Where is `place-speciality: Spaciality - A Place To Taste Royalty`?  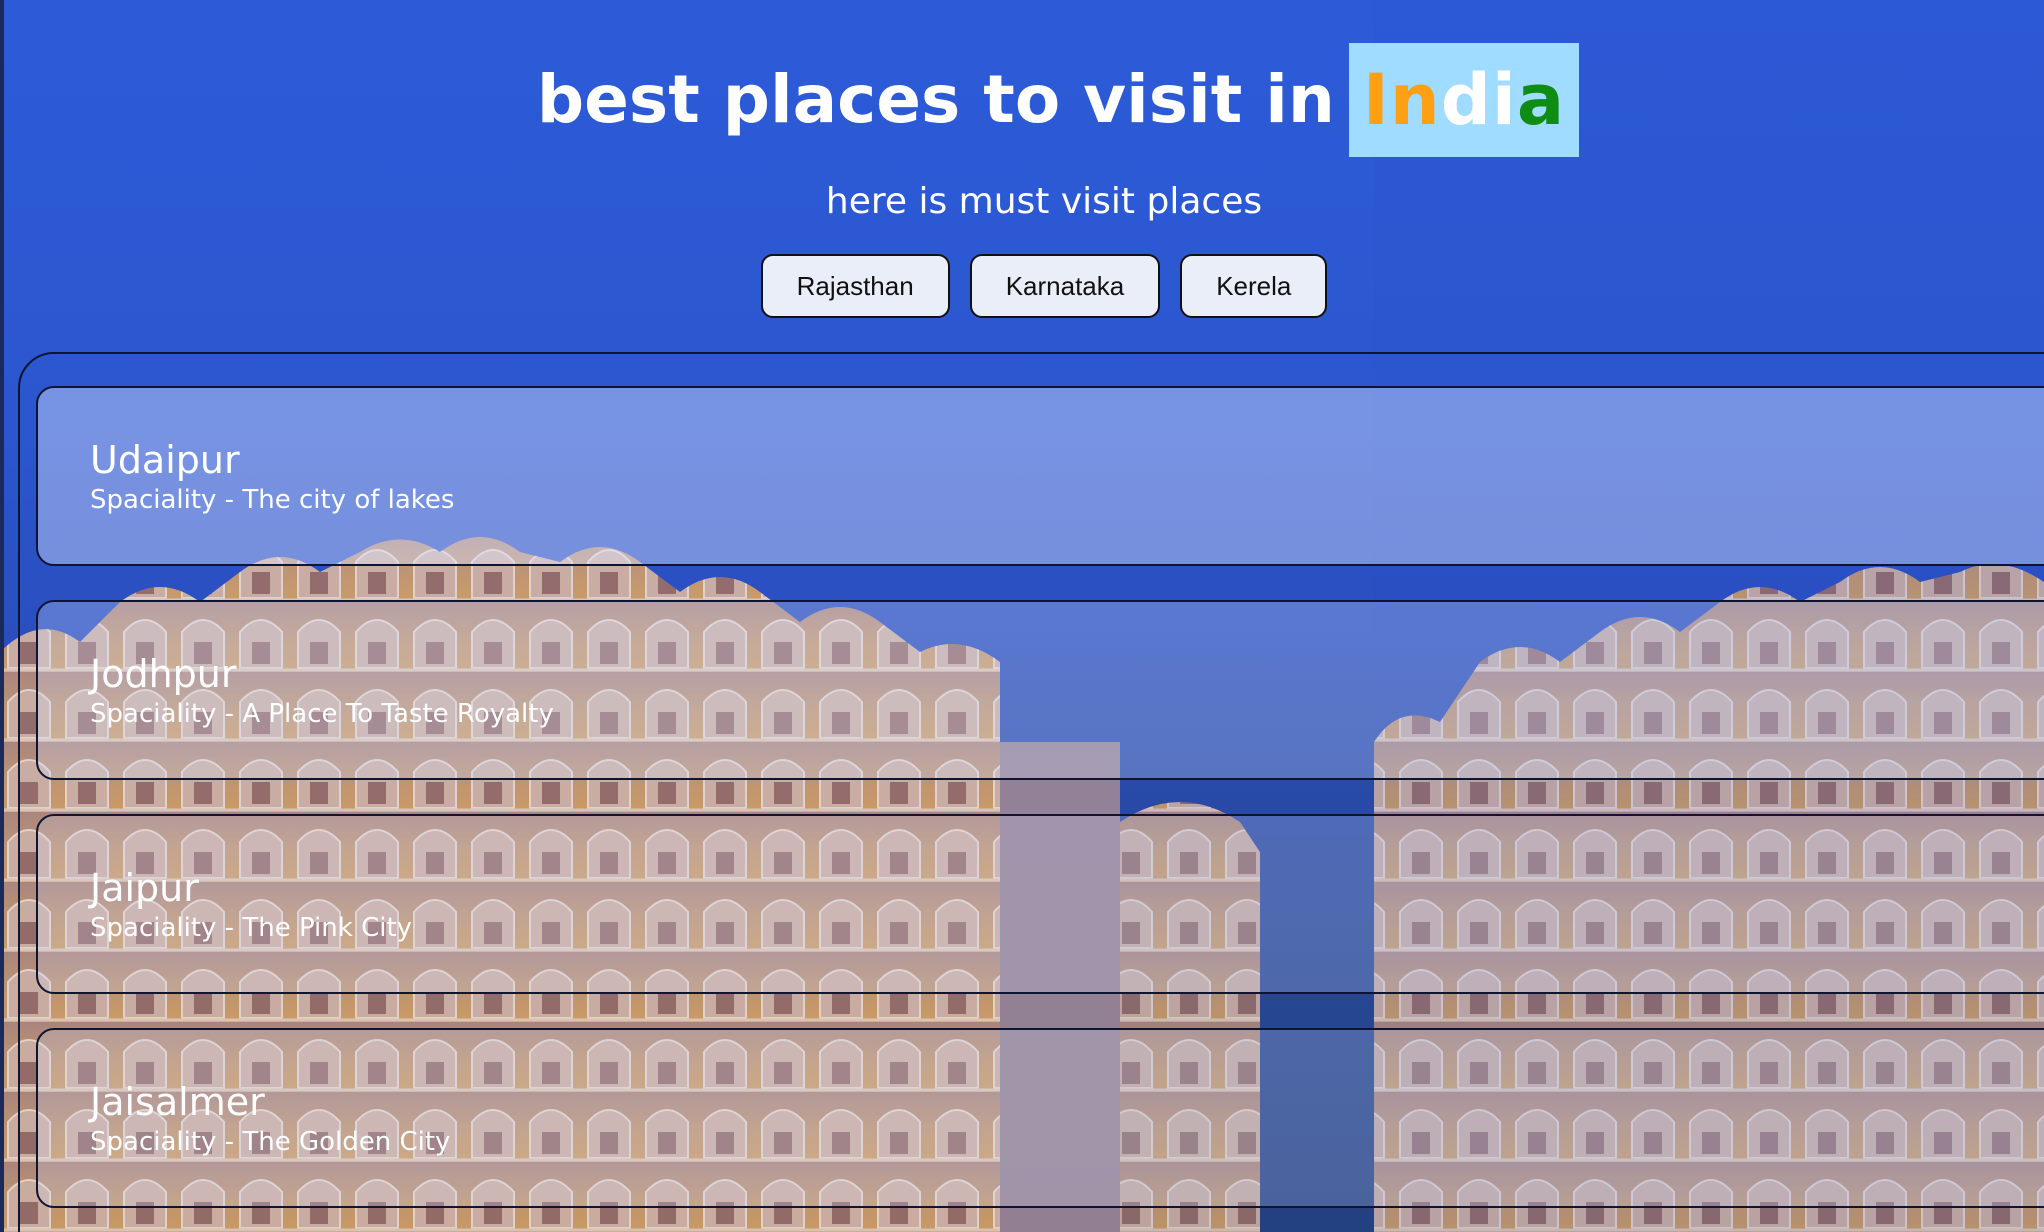
place-speciality: Spaciality - A Place To Taste Royalty is located at coordinates (322, 714).